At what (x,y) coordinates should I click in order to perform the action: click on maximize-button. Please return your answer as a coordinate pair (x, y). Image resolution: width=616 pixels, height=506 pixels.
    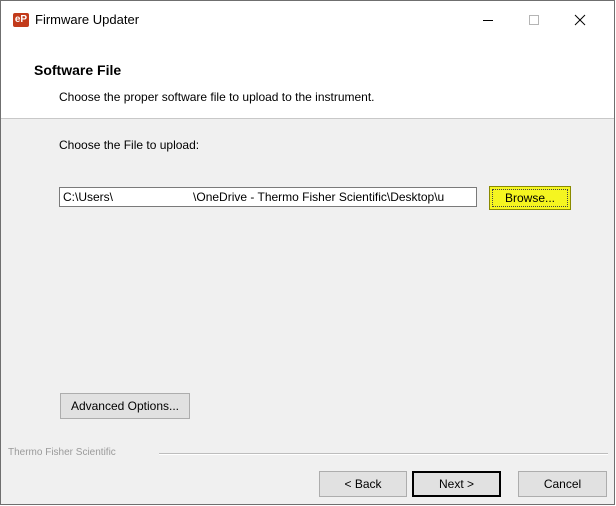
    Looking at the image, I should click on (534, 19).